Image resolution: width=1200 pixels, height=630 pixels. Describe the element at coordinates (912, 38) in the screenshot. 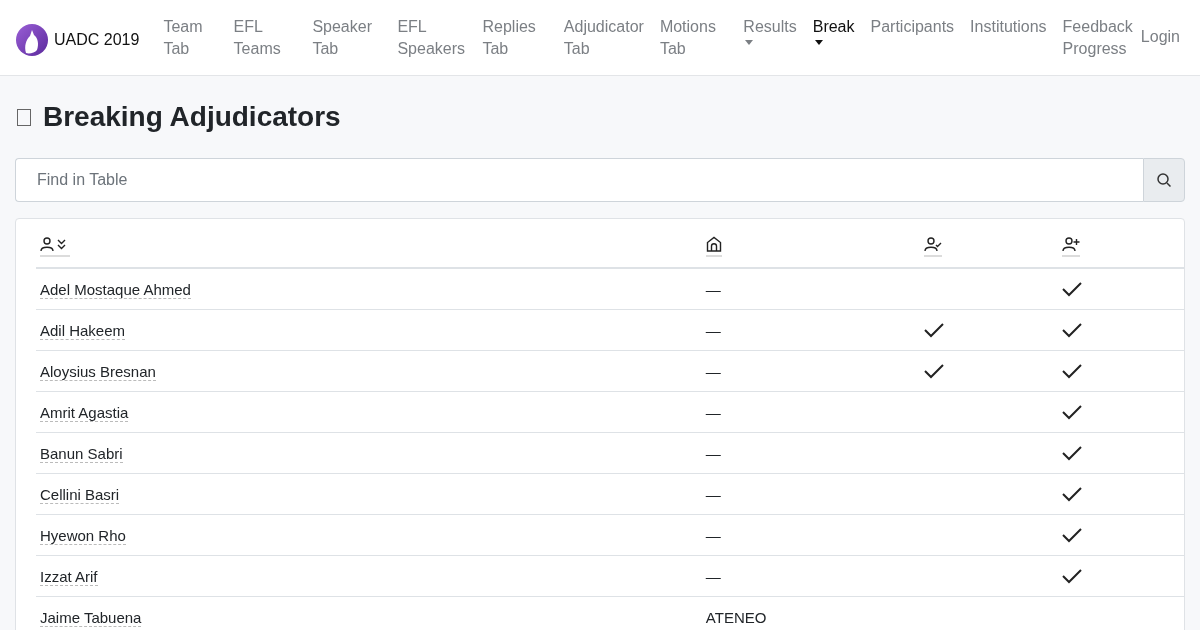

I see `nav-link: Participants` at that location.